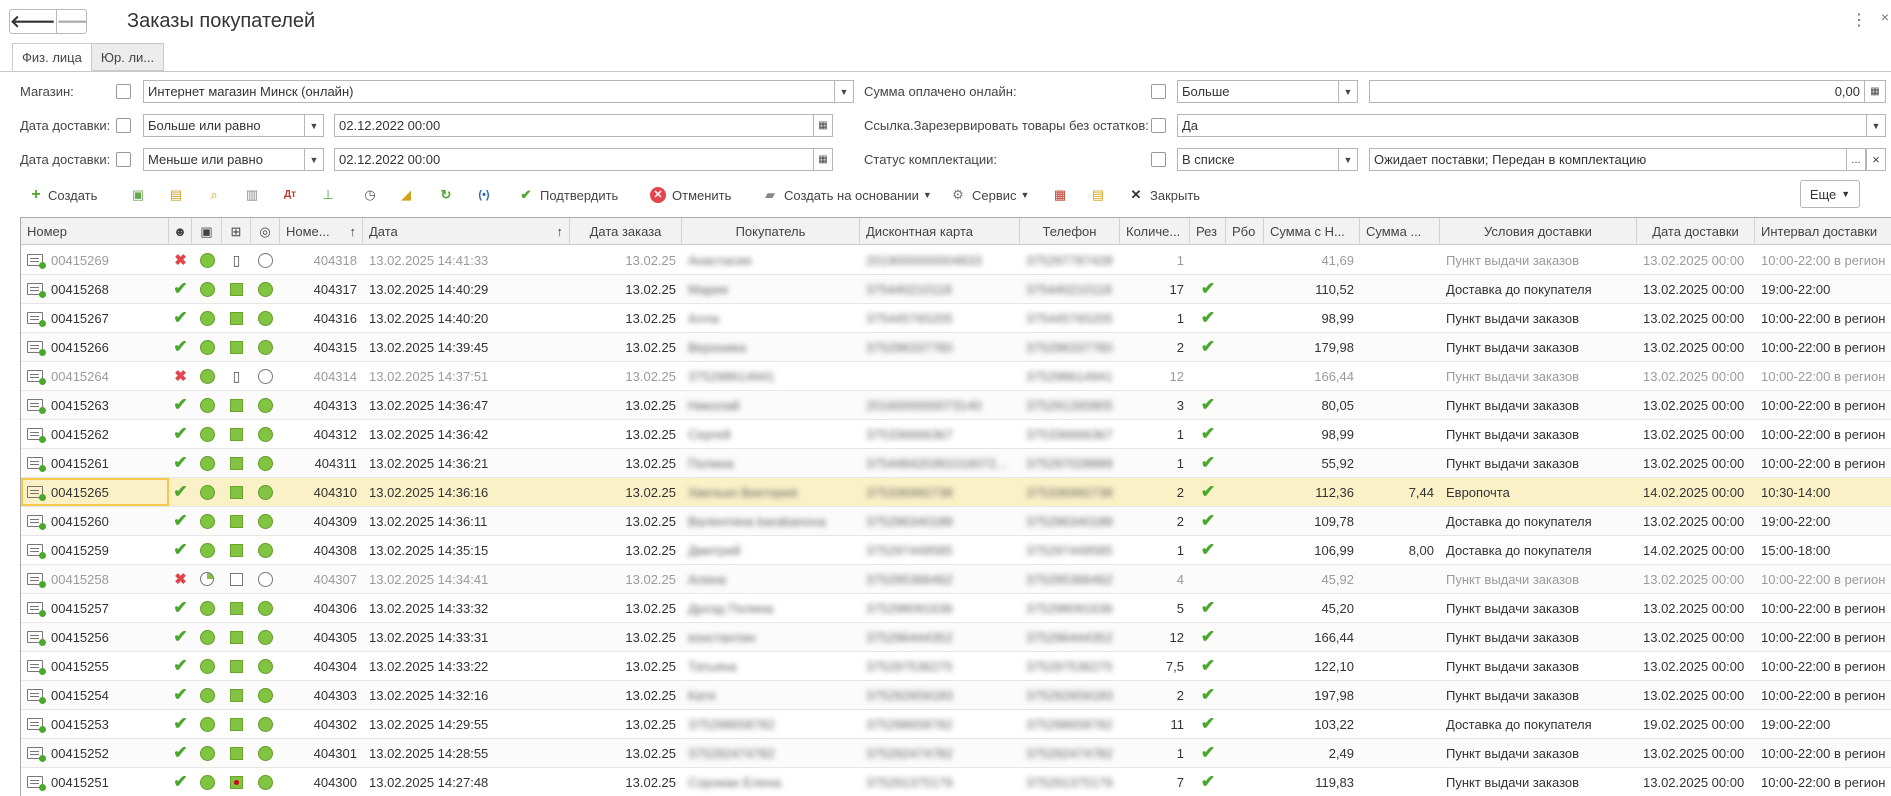 The image size is (1891, 796). Describe the element at coordinates (95, 579) in the screenshot. I see `order-number-cell: 00415258` at that location.